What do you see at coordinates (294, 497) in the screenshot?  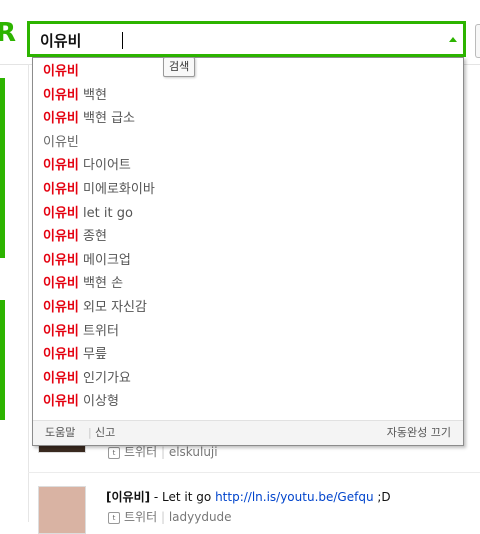 I see `feed-link: http://ln.is/youtu.be/Gefqu` at bounding box center [294, 497].